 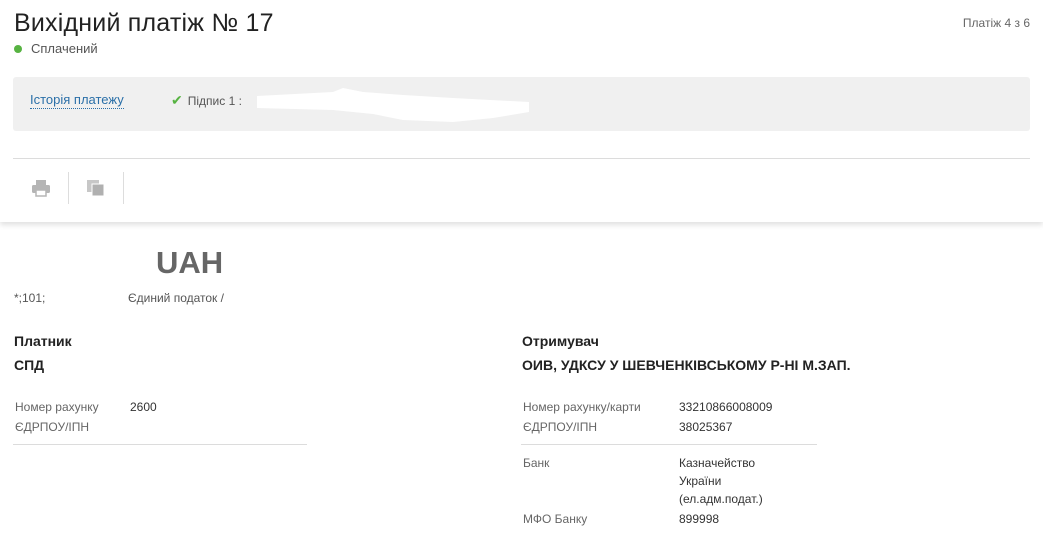 I want to click on status-text: Сплачений, so click(x=64, y=48).